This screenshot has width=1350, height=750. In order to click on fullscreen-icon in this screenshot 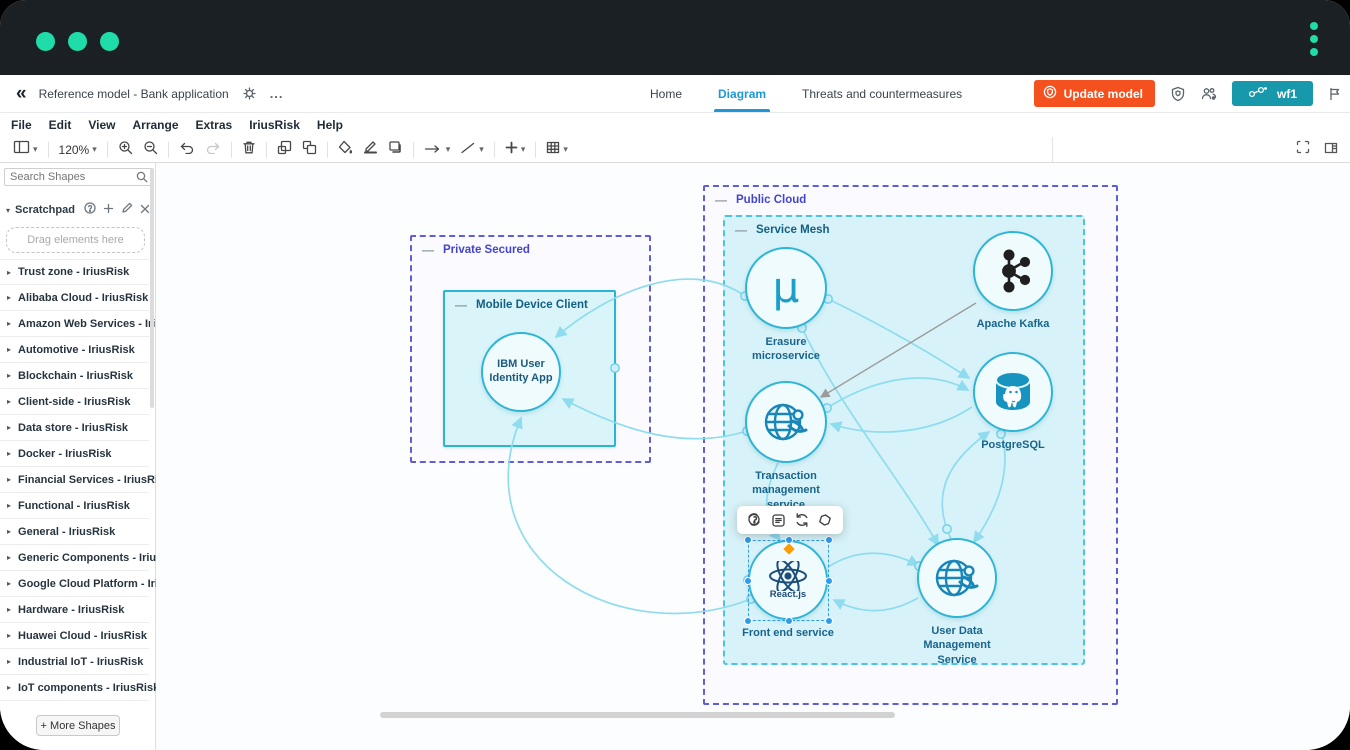, I will do `click(1303, 149)`.